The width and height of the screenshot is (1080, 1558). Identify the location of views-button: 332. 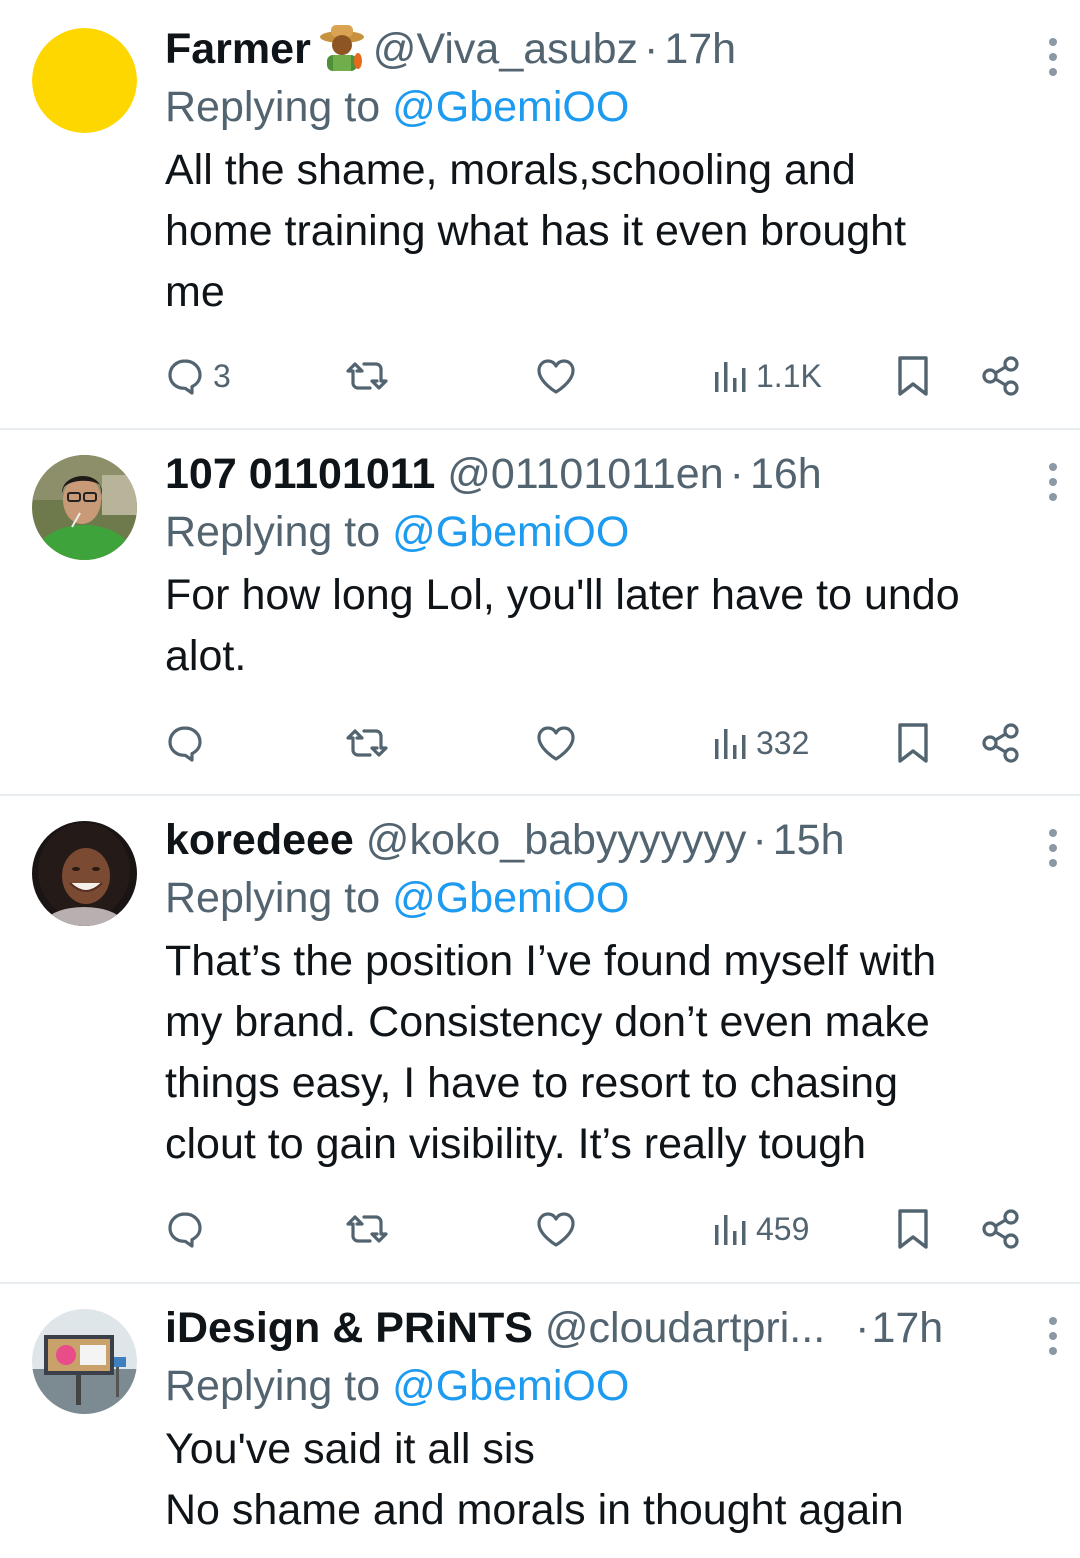
(760, 743).